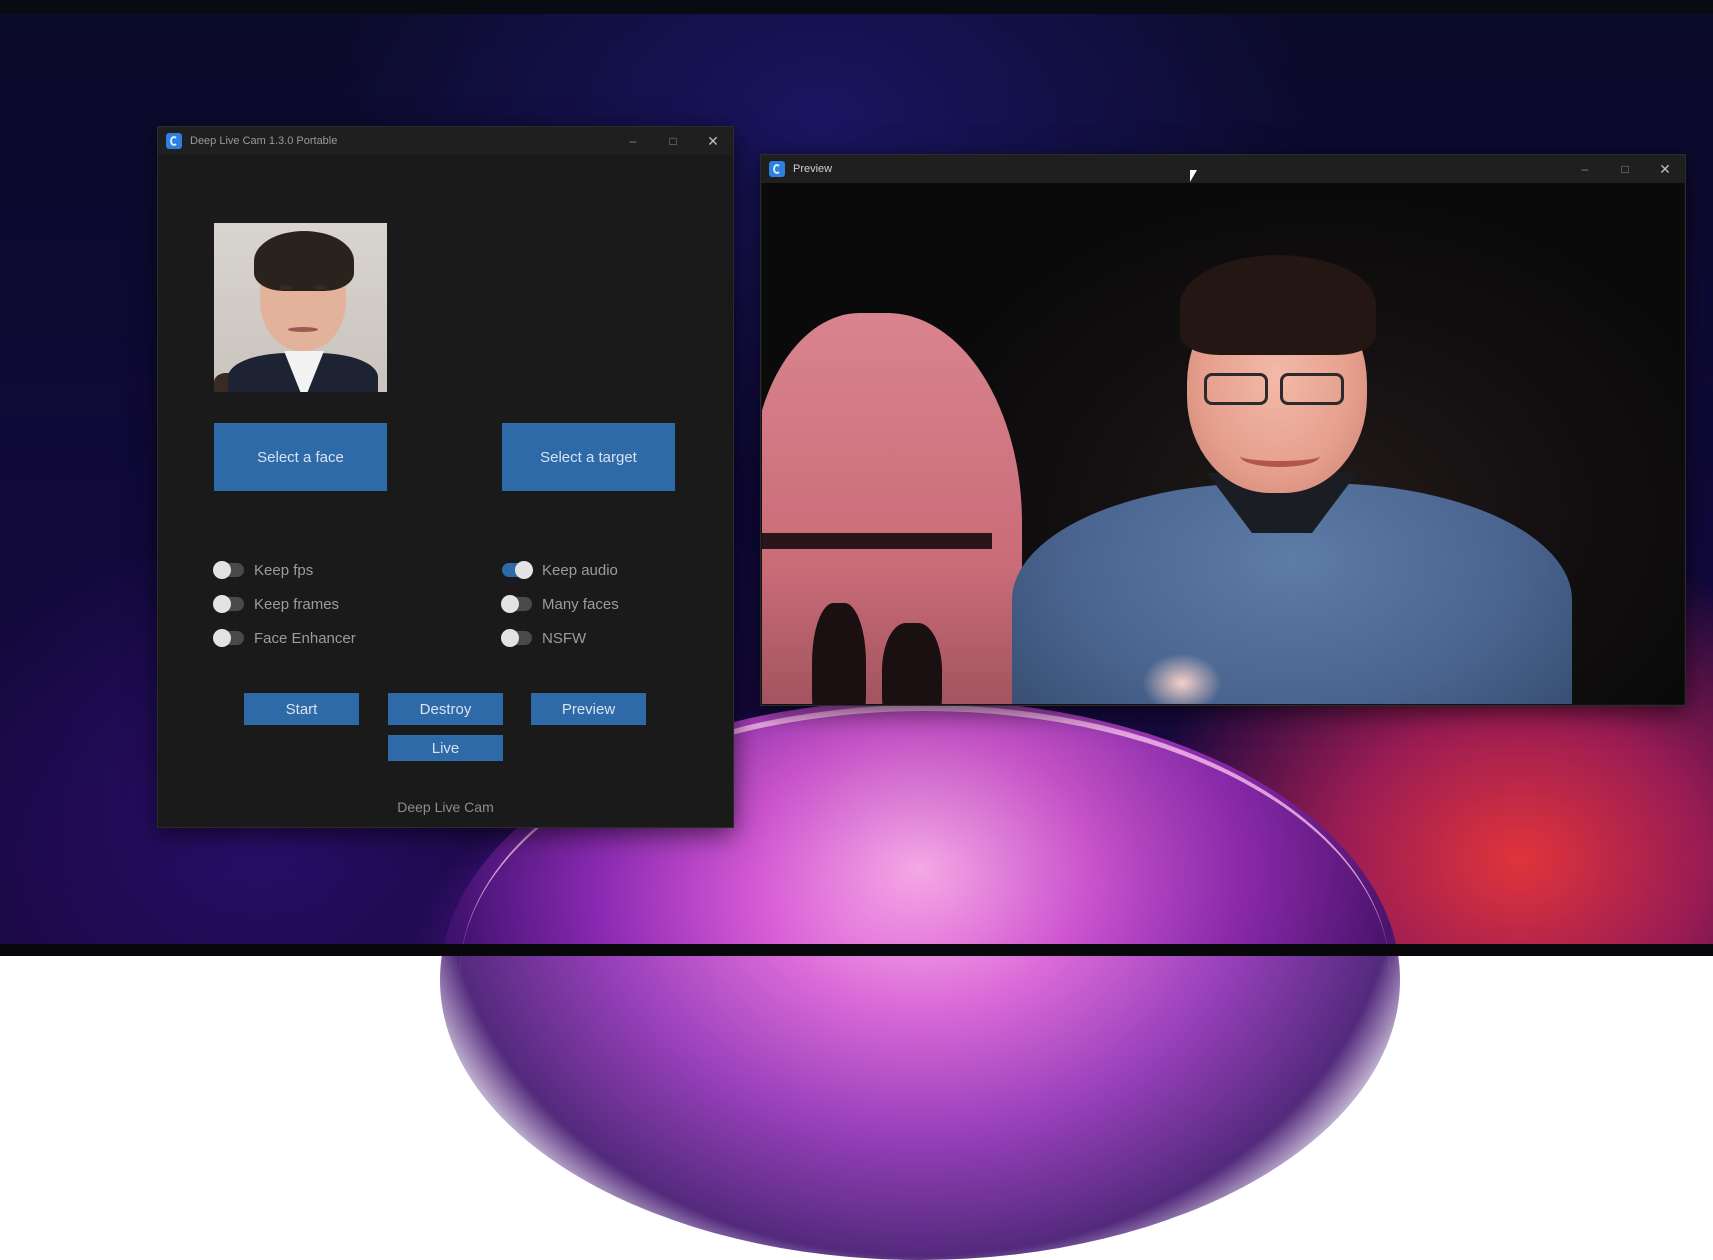 The width and height of the screenshot is (1713, 1260). What do you see at coordinates (588, 709) in the screenshot?
I see `preview-button: Preview` at bounding box center [588, 709].